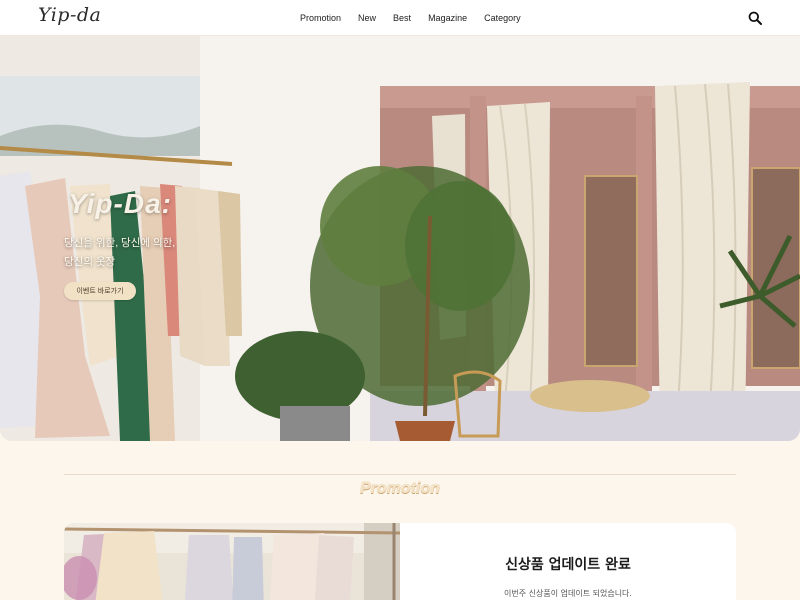 This screenshot has width=800, height=600. Describe the element at coordinates (400, 488) in the screenshot. I see `promotion-section-title: Promotion` at that location.